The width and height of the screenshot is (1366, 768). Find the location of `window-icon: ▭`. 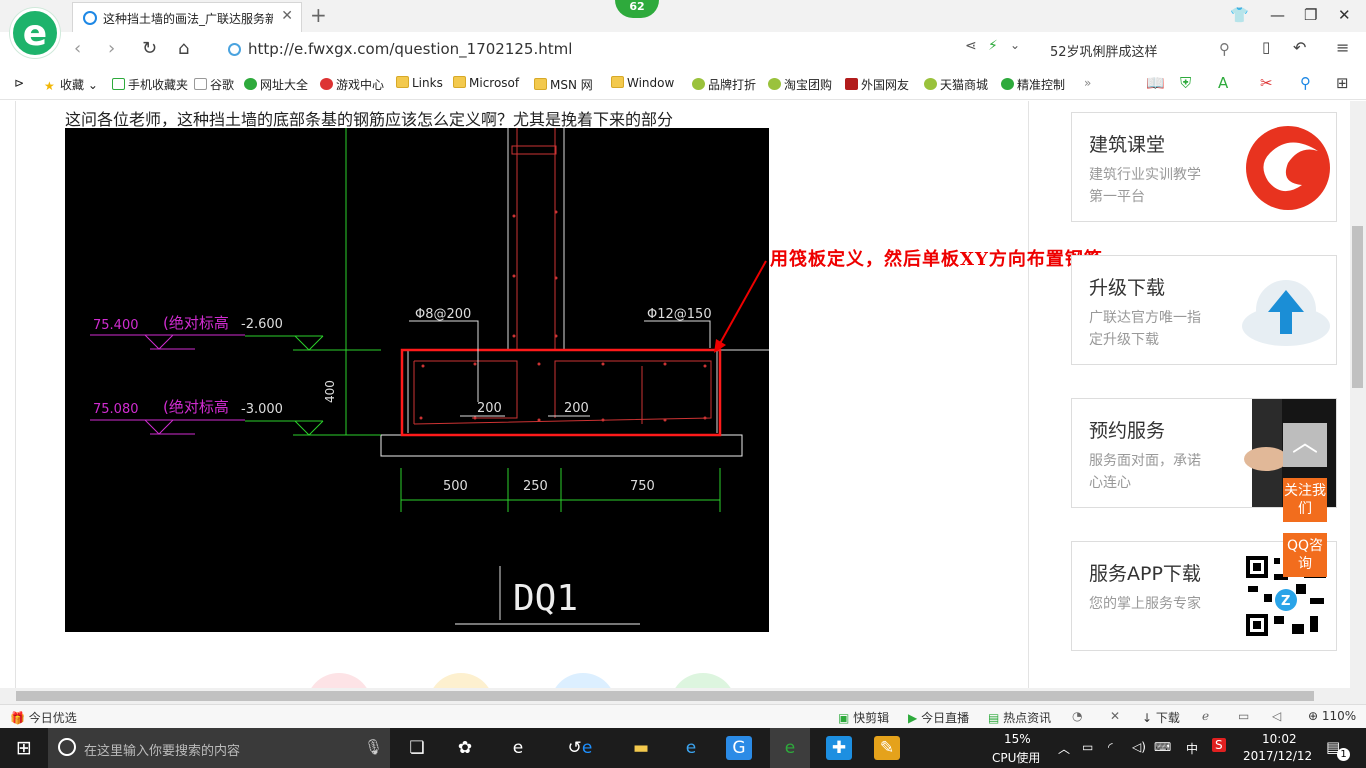

window-icon: ▭ is located at coordinates (1243, 716).